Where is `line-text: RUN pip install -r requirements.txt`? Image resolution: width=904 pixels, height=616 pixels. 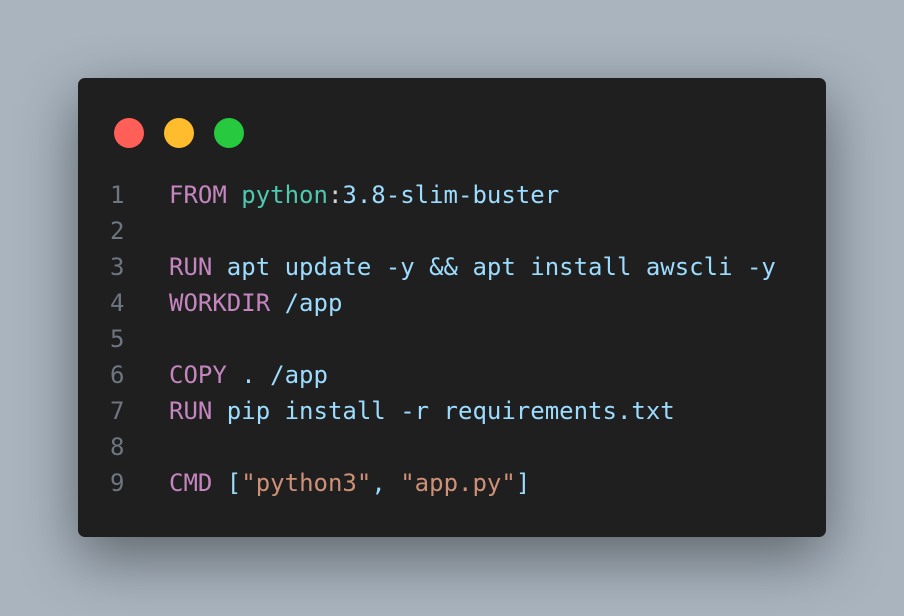 line-text: RUN pip install -r requirements.txt is located at coordinates (422, 411).